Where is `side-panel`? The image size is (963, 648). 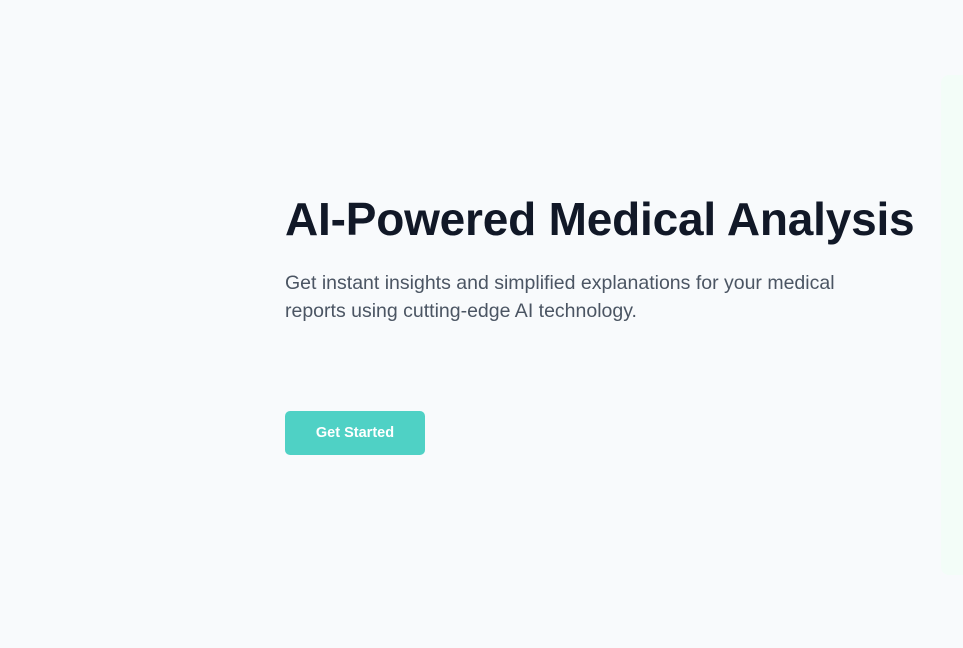 side-panel is located at coordinates (952, 325).